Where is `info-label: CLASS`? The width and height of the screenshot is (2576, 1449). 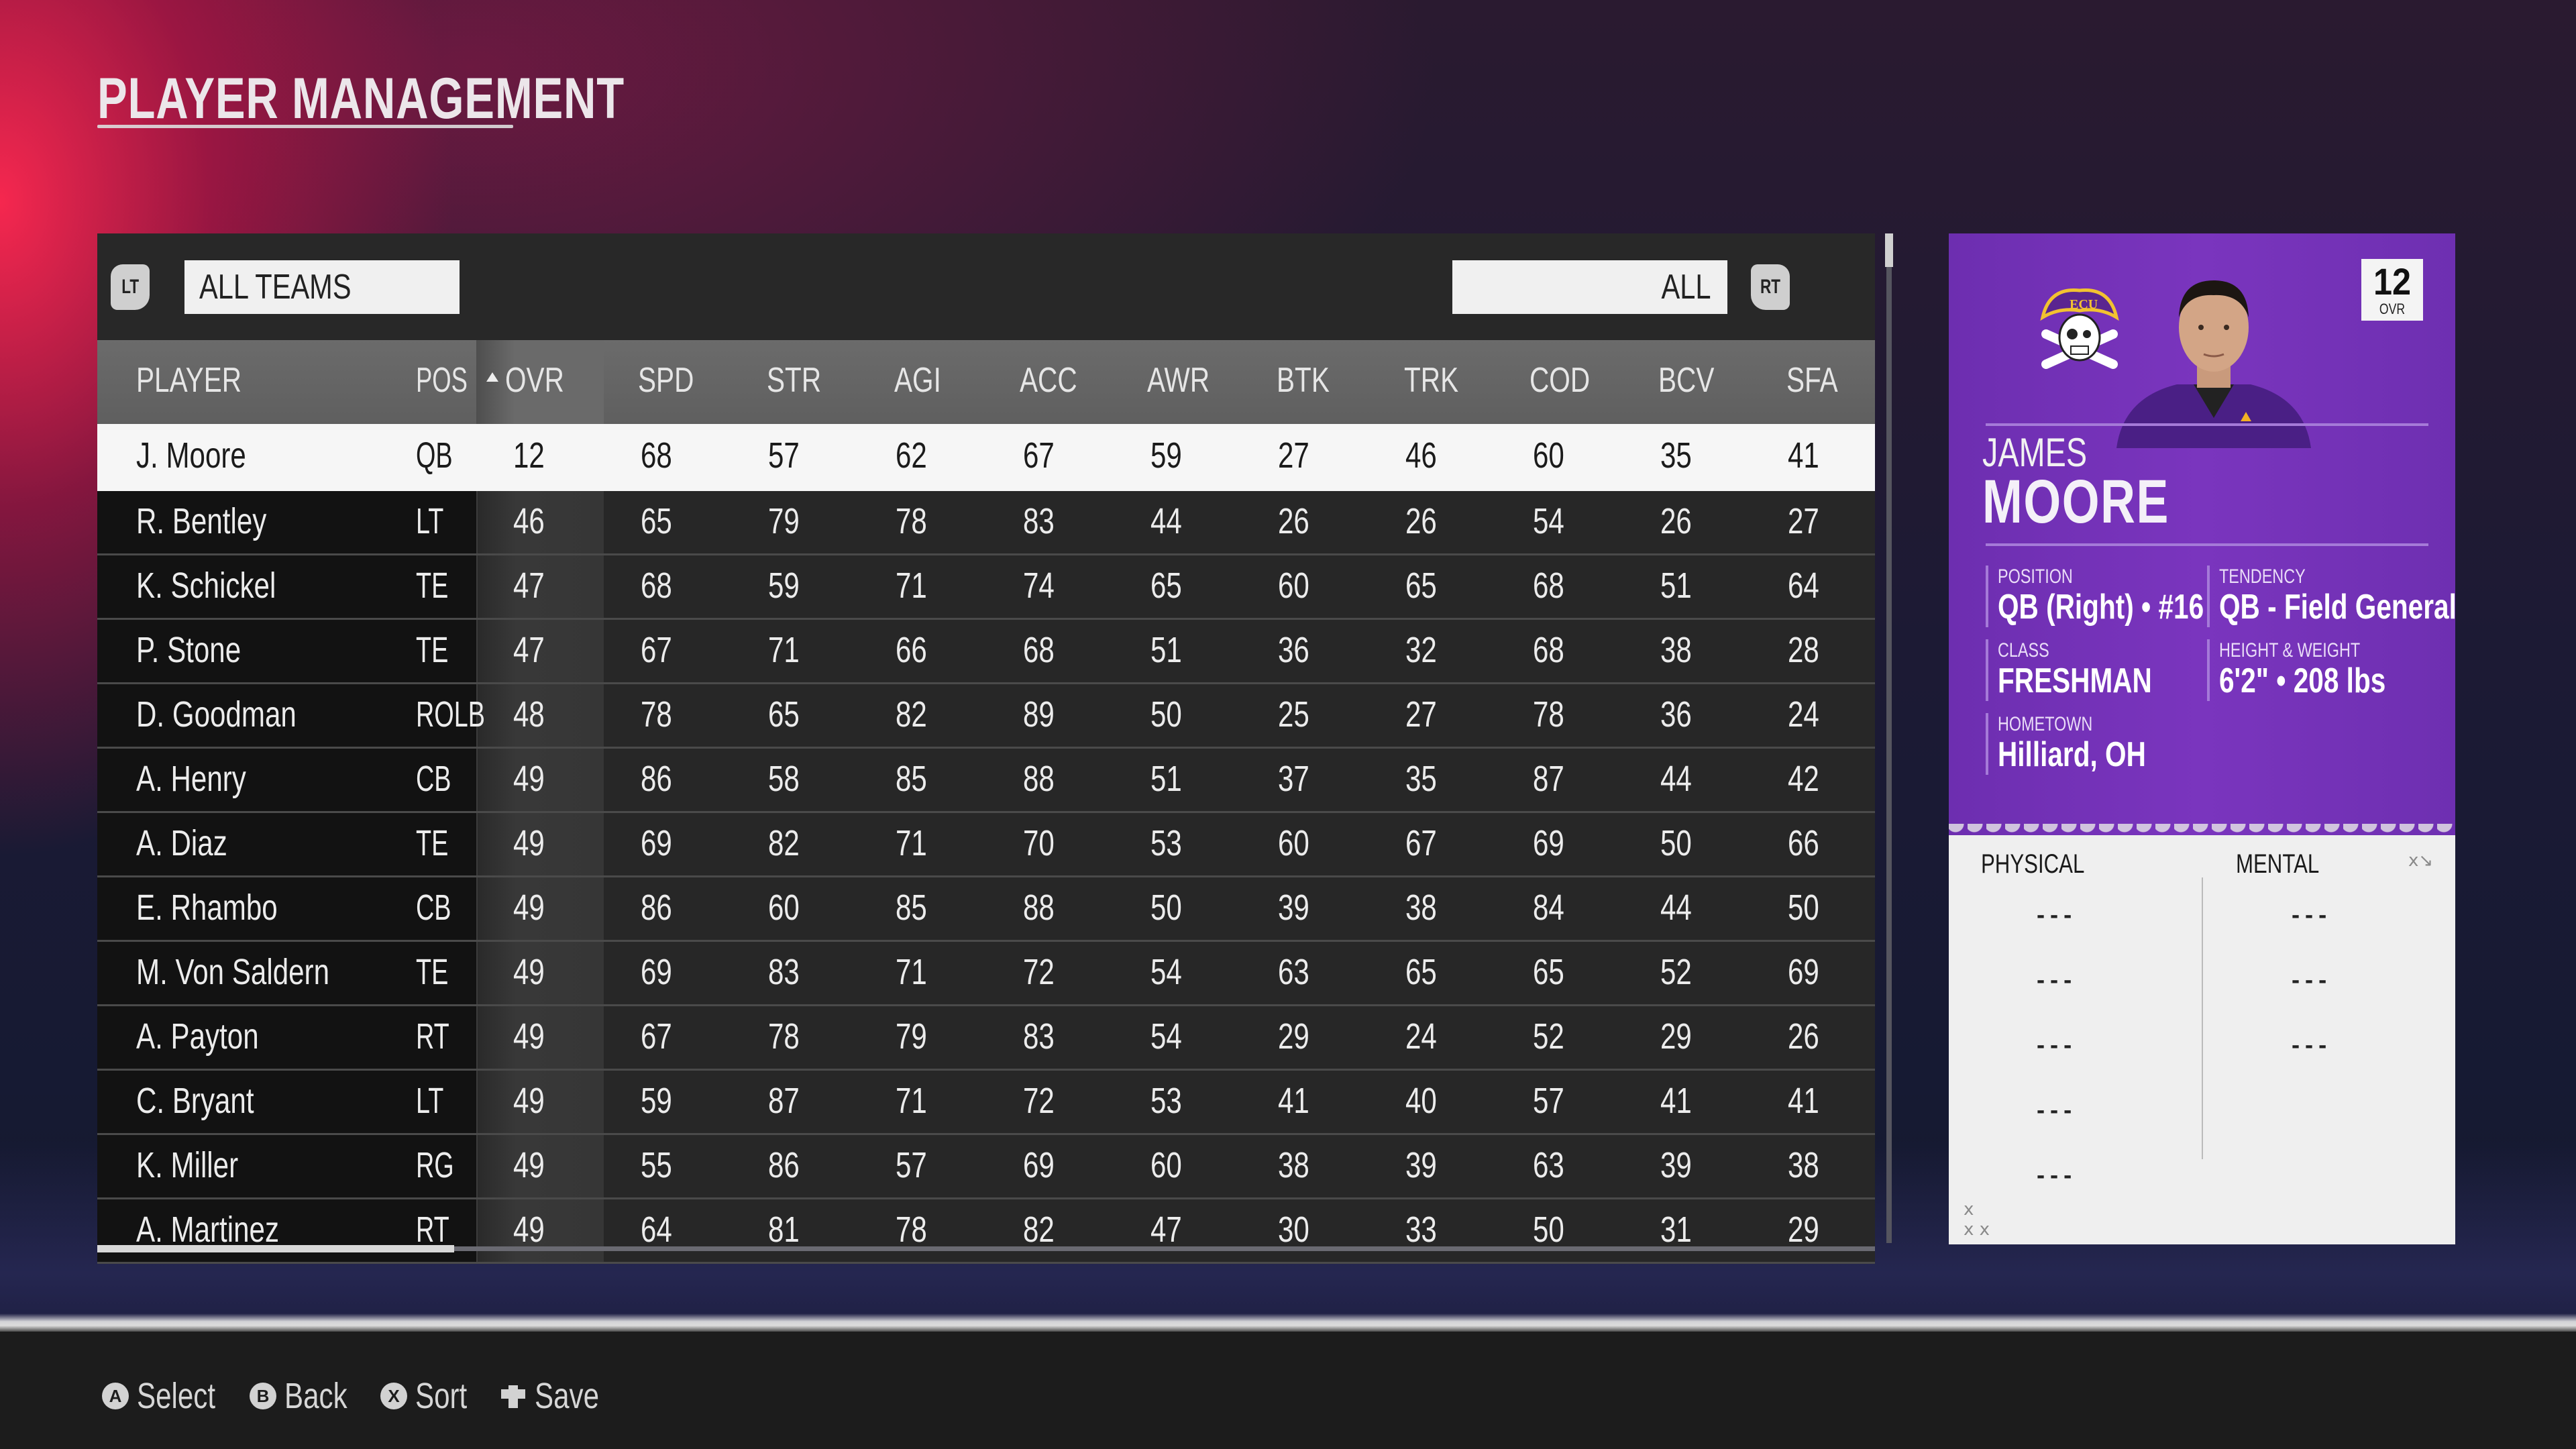
info-label: CLASS is located at coordinates (2023, 650).